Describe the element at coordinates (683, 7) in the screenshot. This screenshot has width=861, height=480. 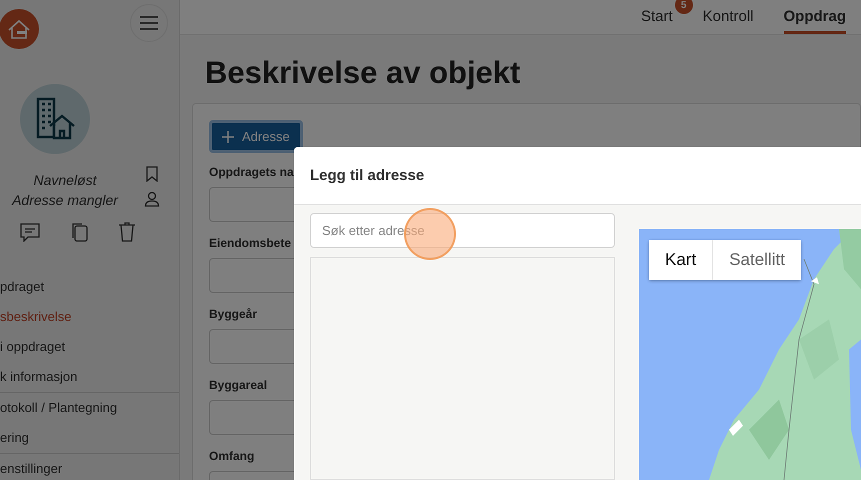
I see `notification-badge: 5` at that location.